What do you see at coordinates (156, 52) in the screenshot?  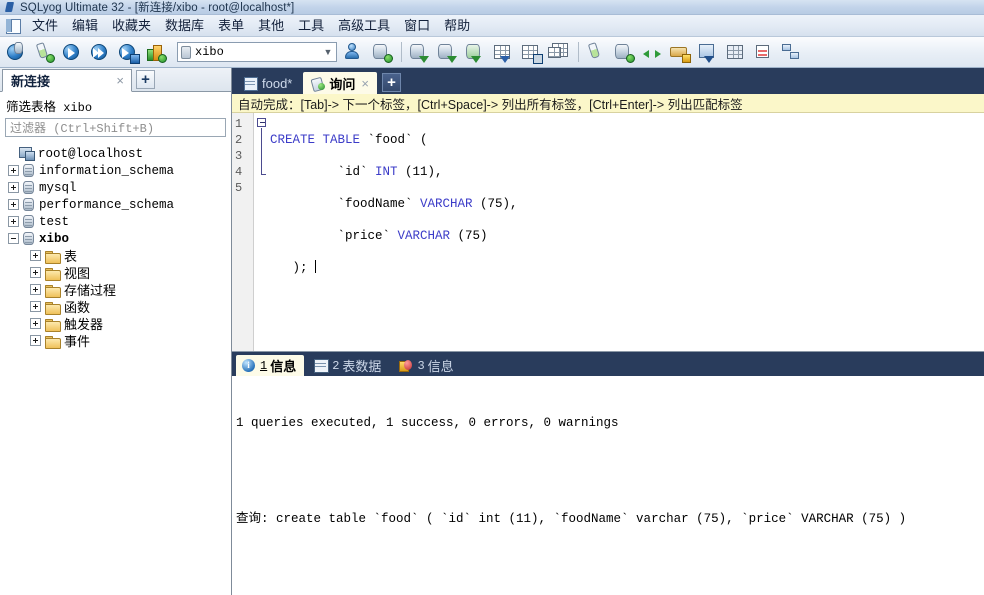 I see `refresh-objects-icon` at bounding box center [156, 52].